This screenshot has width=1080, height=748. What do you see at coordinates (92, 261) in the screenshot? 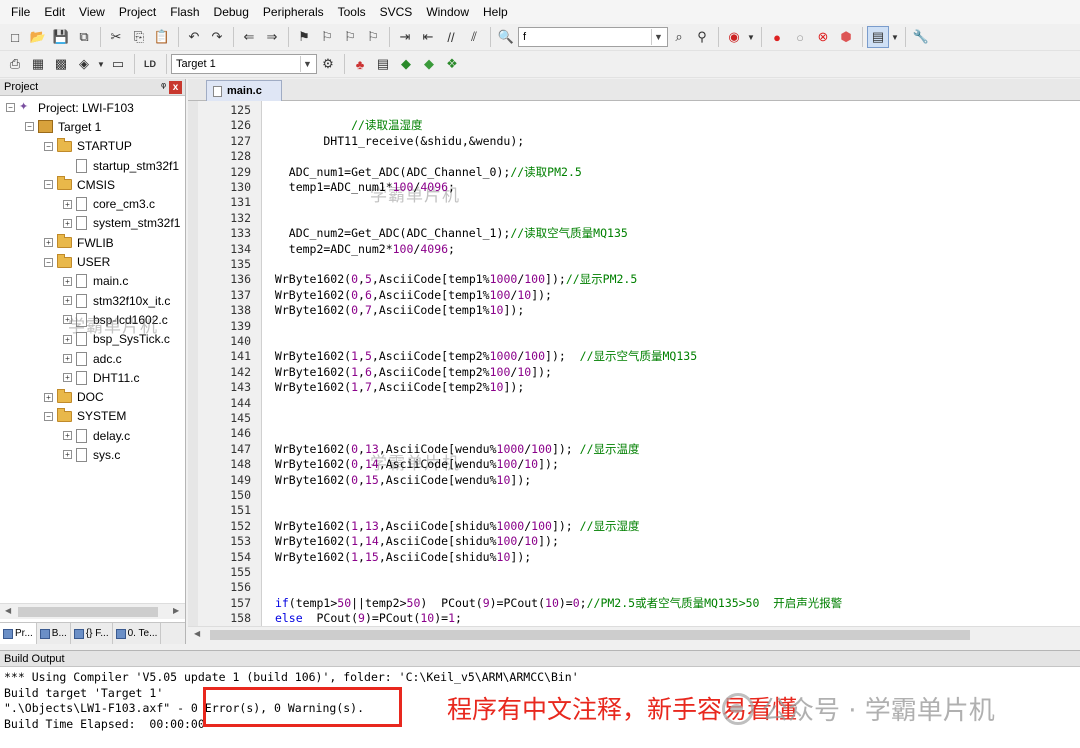
I see `tree-item: − USER` at bounding box center [92, 261].